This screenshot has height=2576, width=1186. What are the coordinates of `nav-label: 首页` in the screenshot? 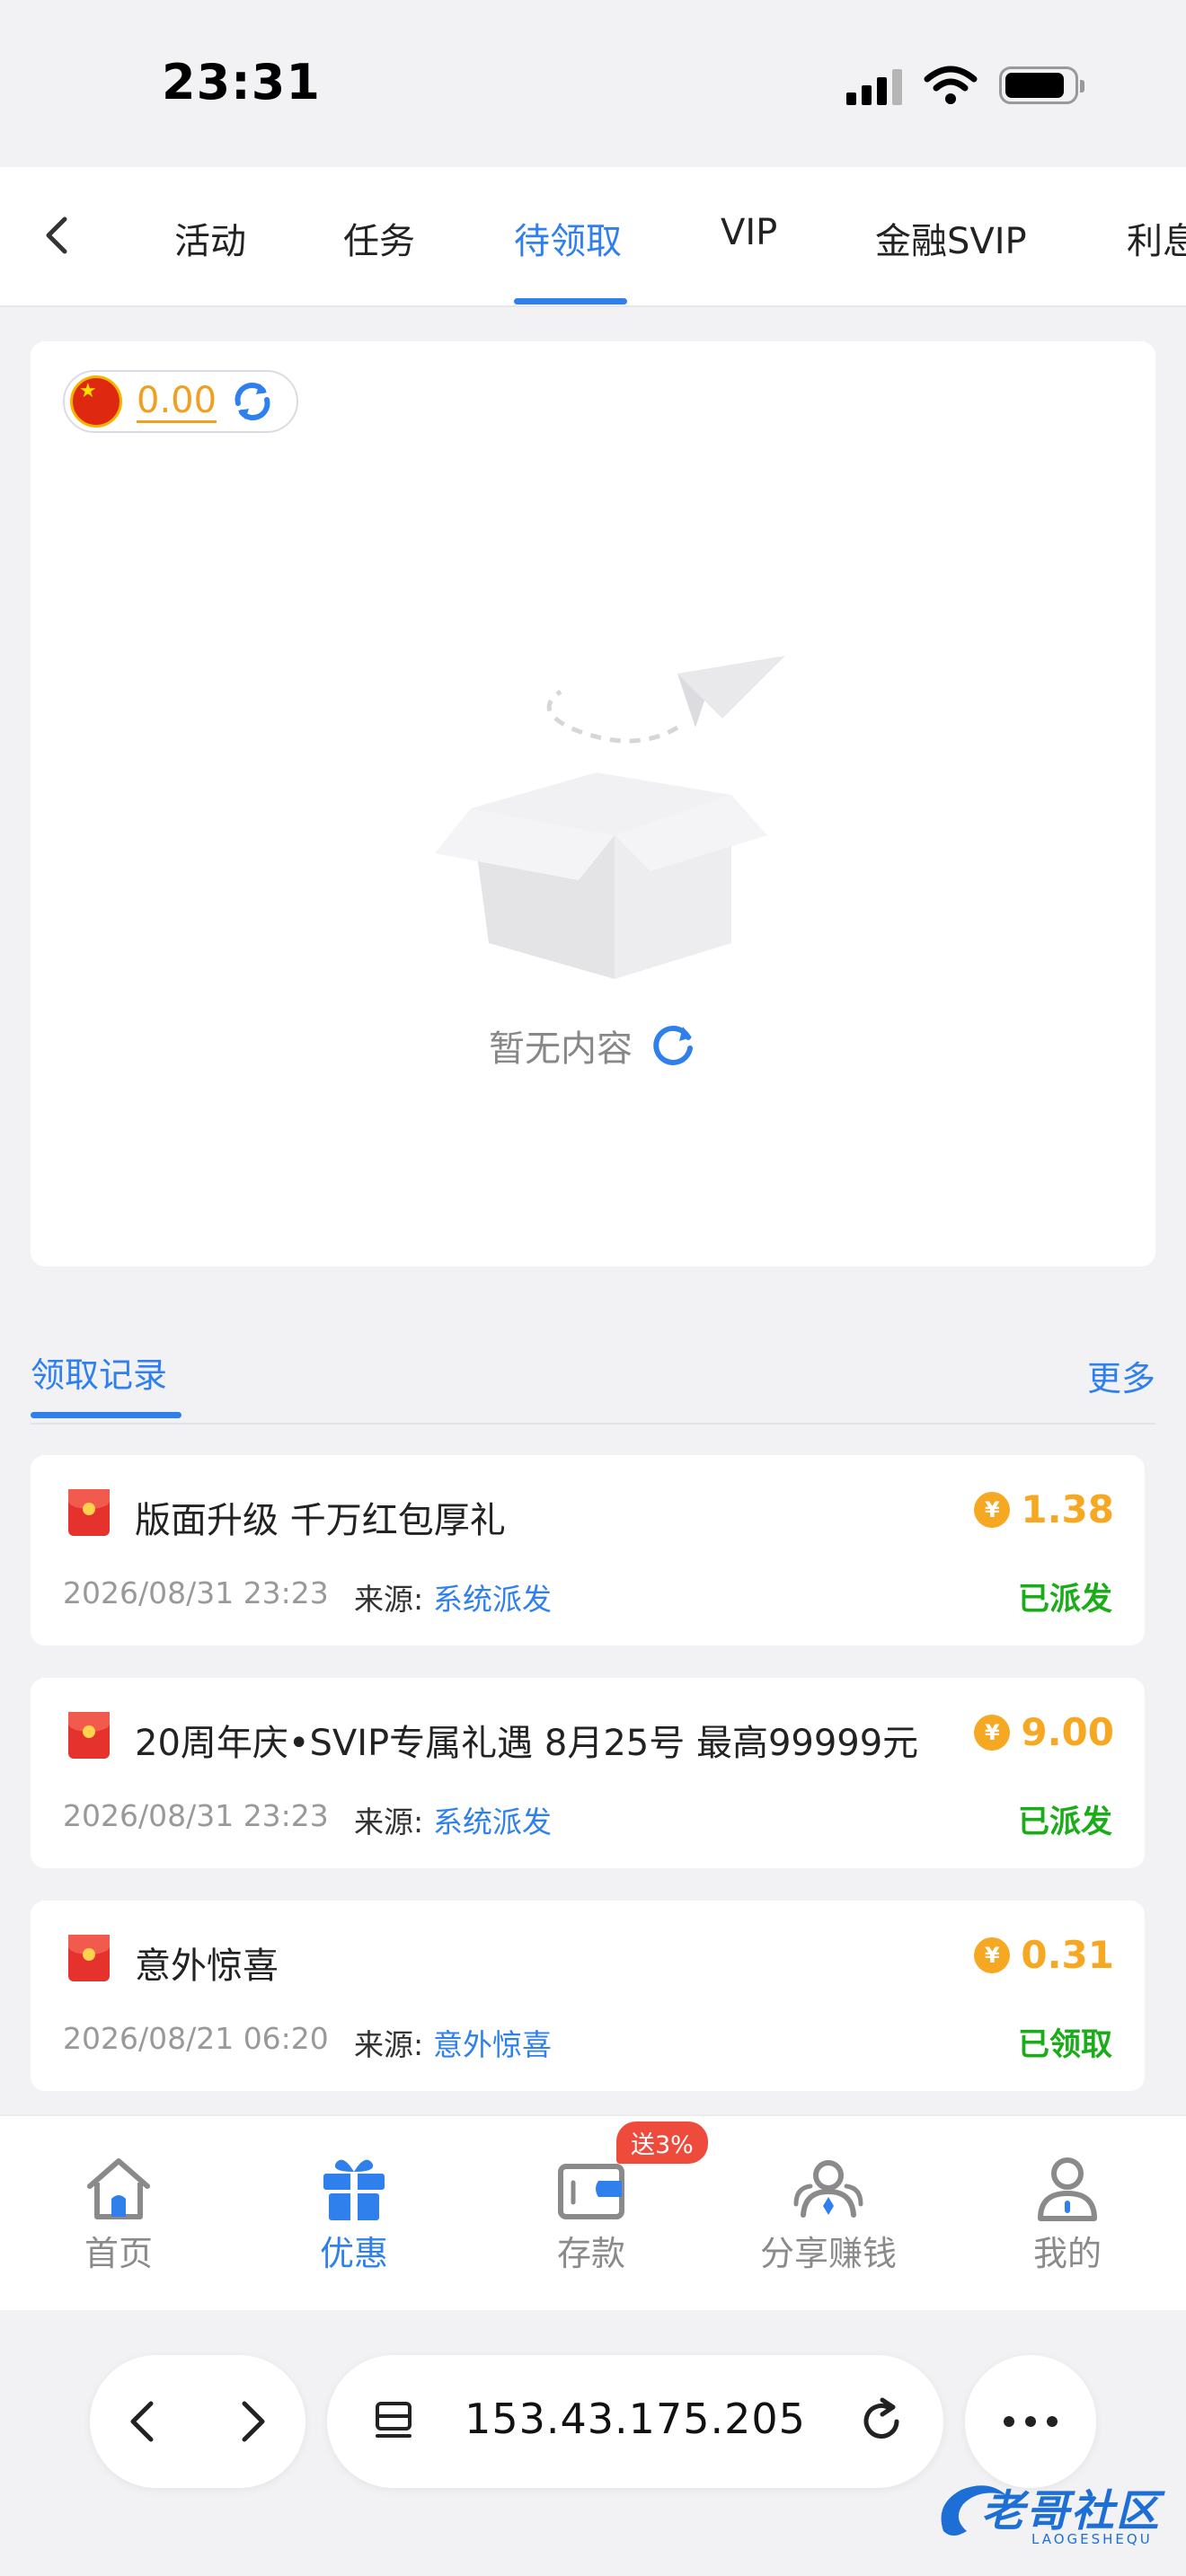 It's located at (118, 2253).